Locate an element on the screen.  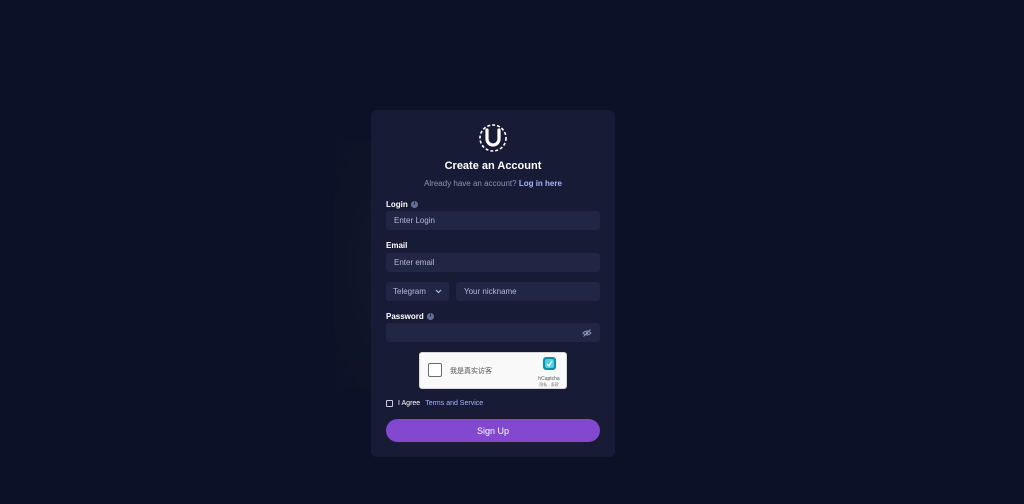
email-label: Email is located at coordinates (397, 245).